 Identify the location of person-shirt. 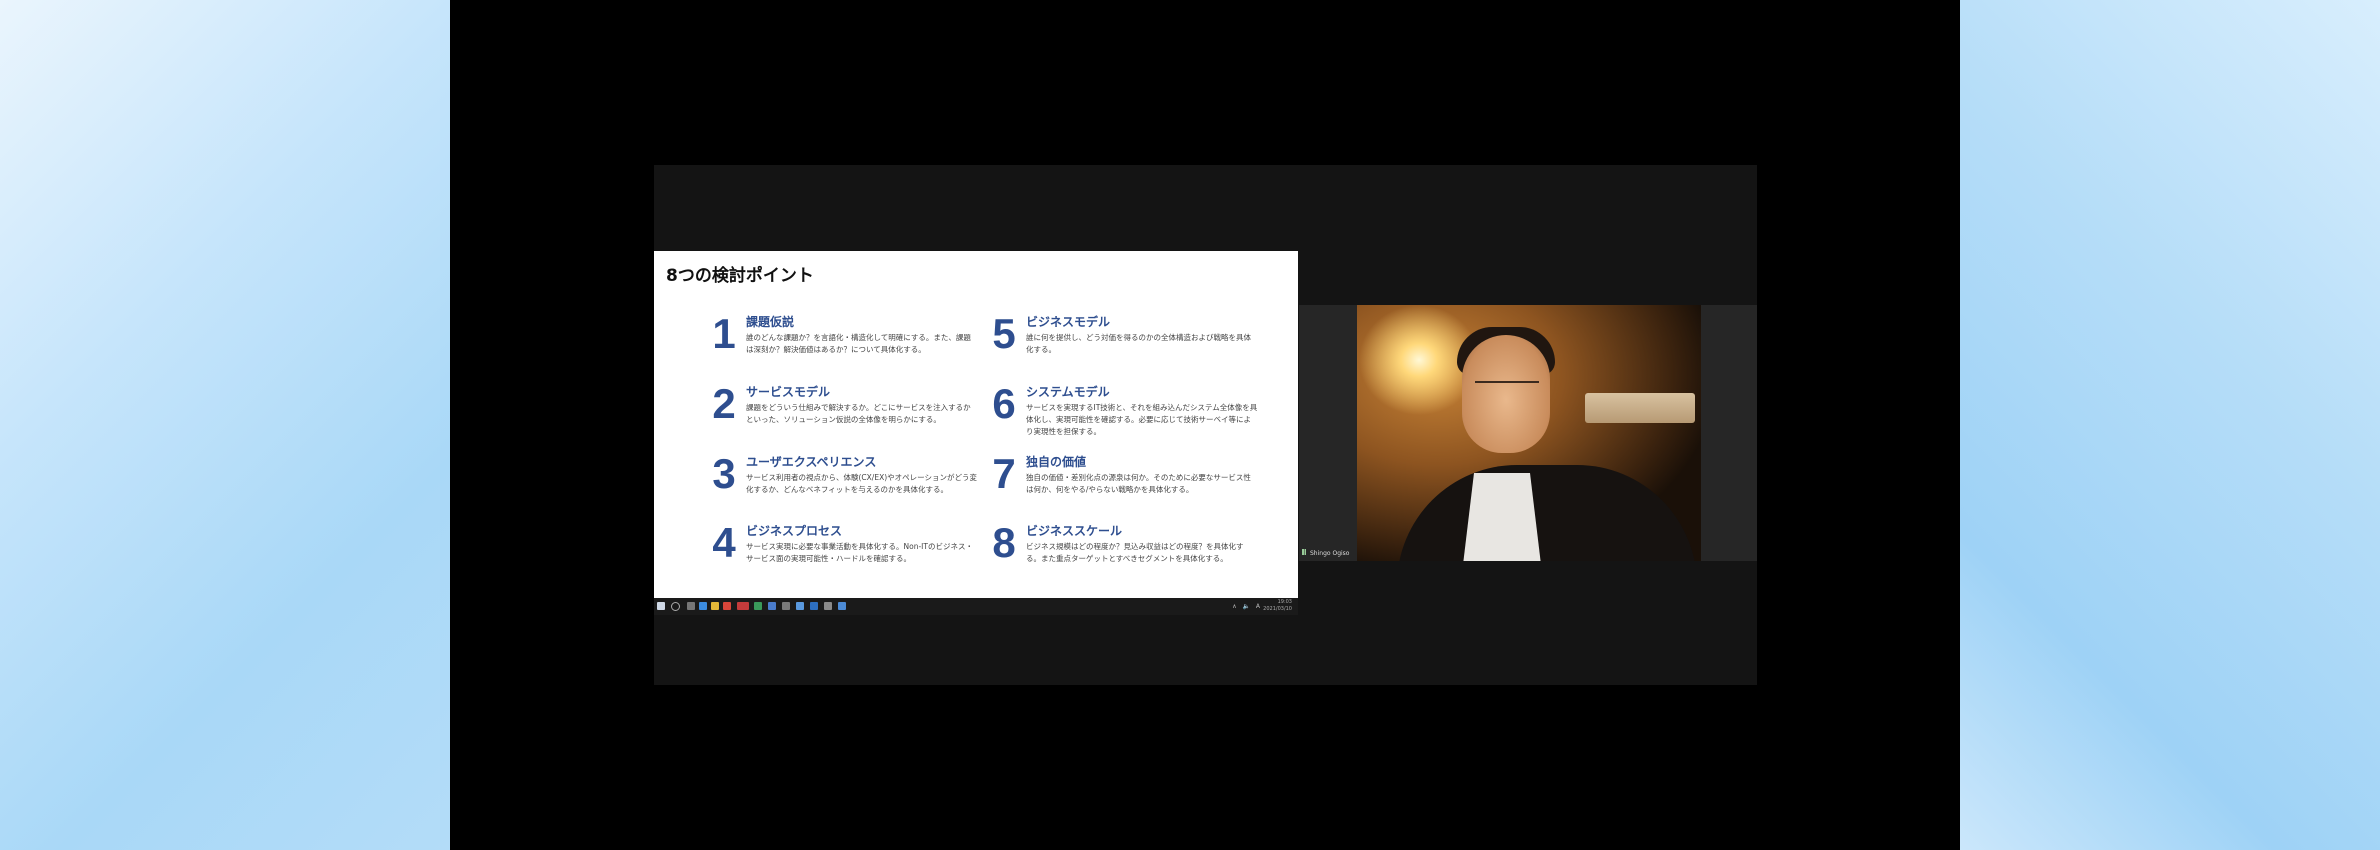
(1502, 517).